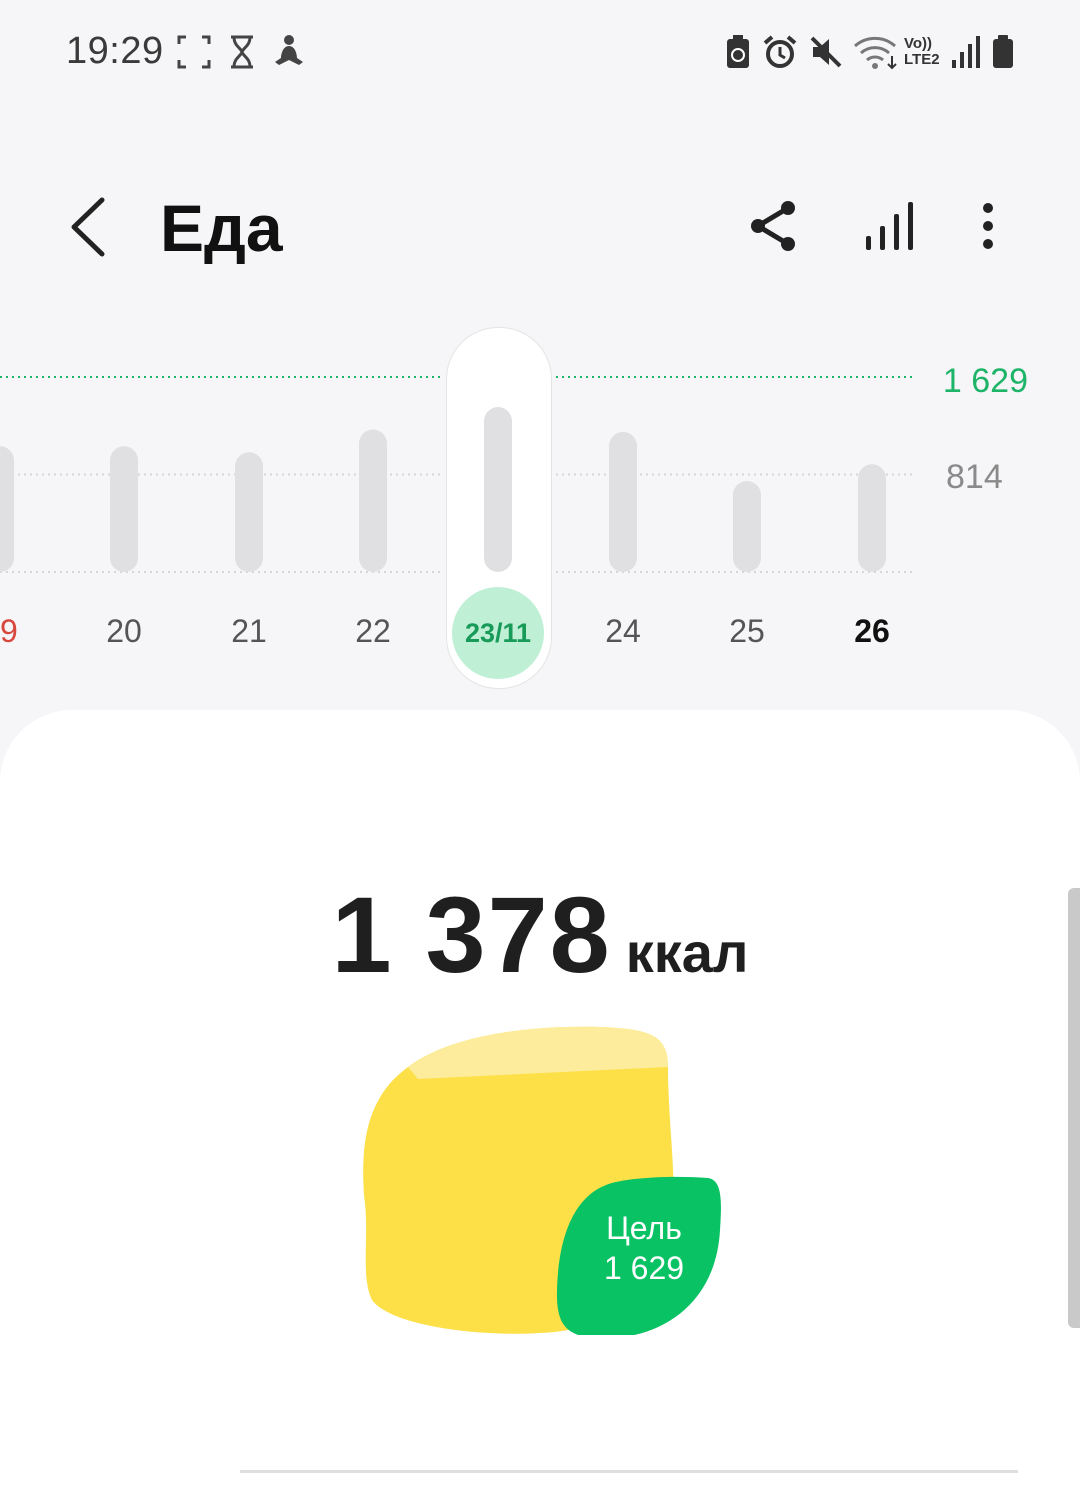 This screenshot has width=1080, height=1510. I want to click on day-label-21: 21, so click(249, 631).